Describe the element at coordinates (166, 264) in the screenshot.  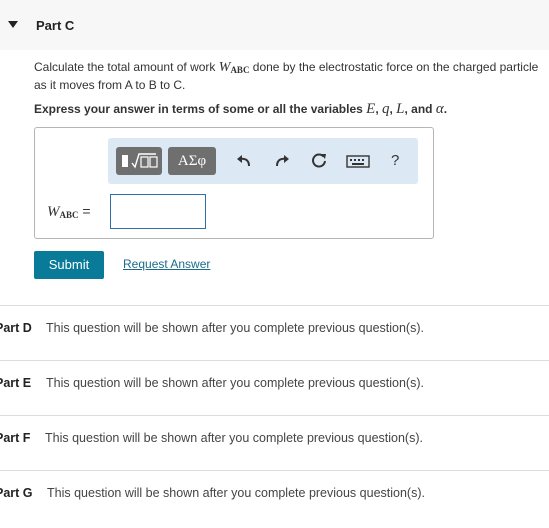
I see `request-answer-link: Request Answer` at that location.